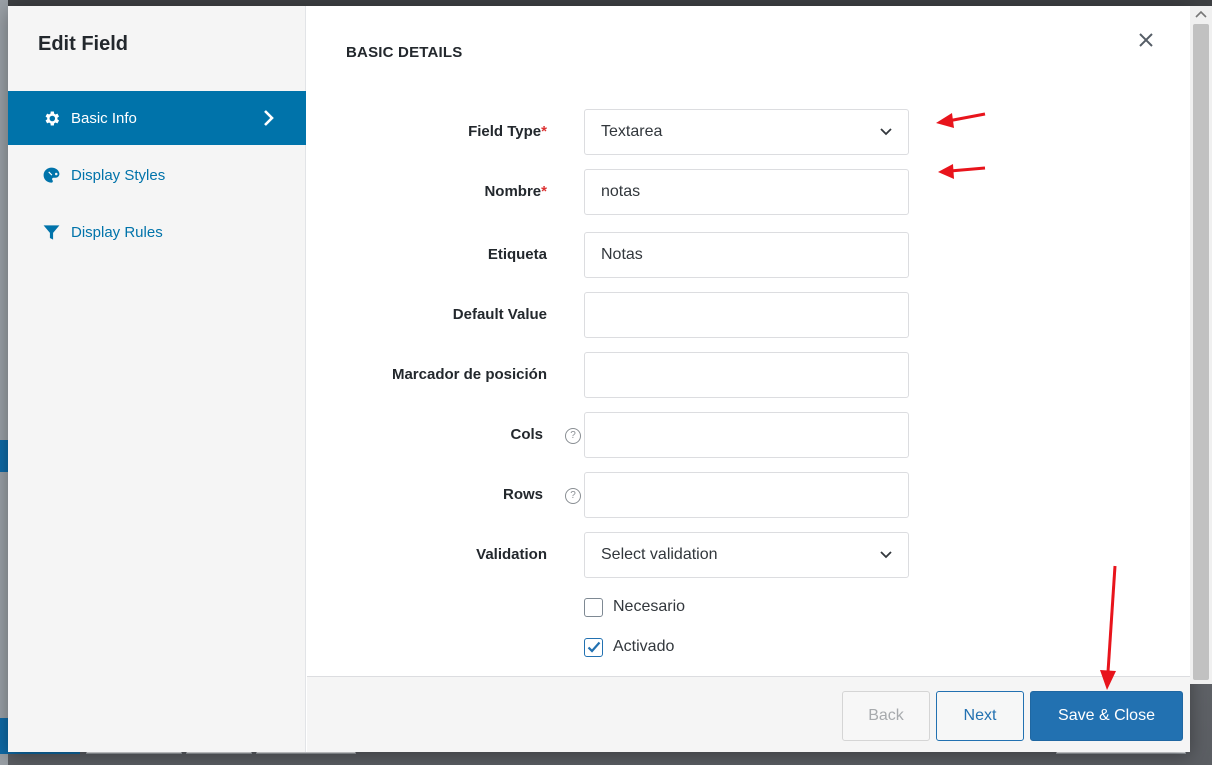  I want to click on etiqueta-row: Etiqueta Notas, so click(748, 255).